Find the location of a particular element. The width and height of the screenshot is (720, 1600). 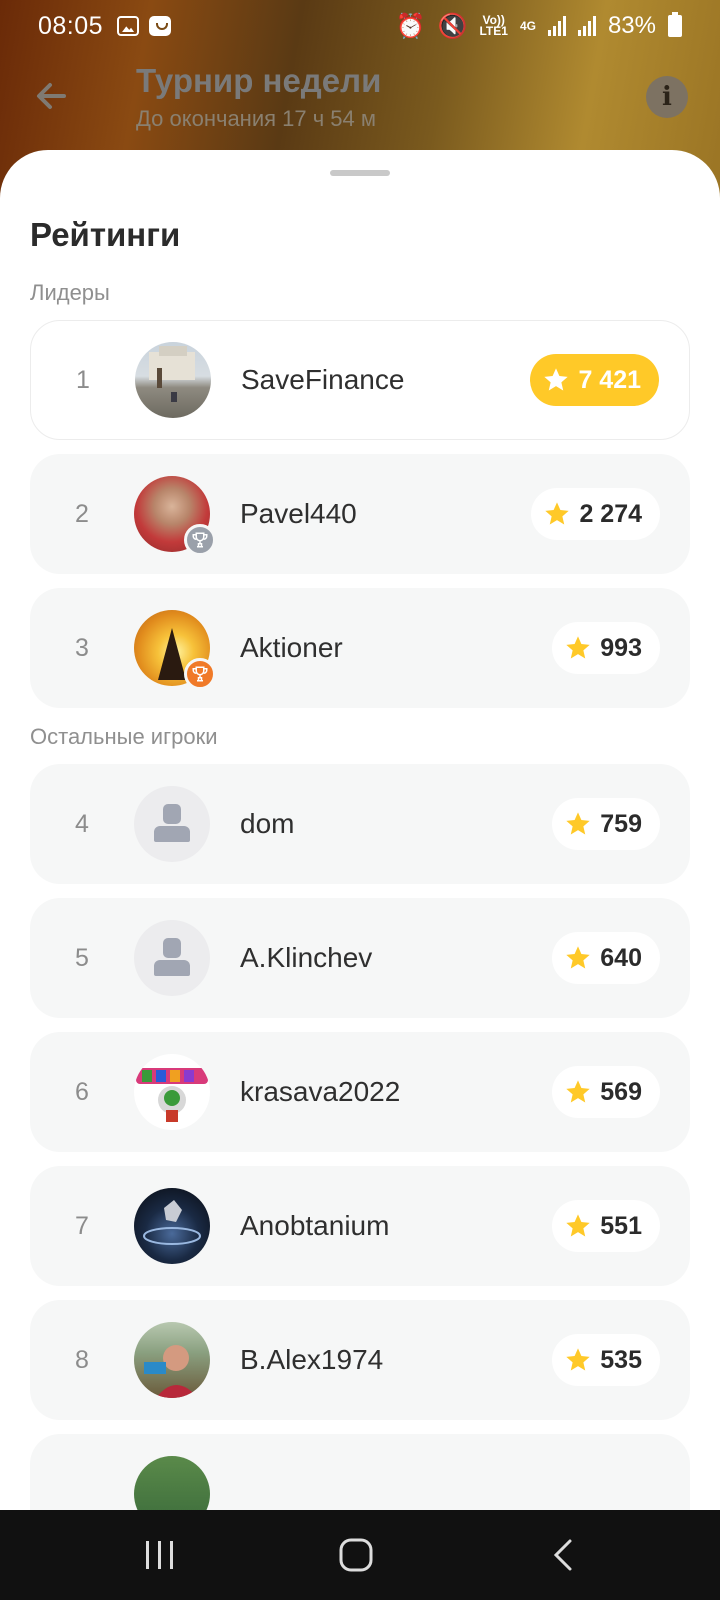

shopping-bag-icon is located at coordinates (160, 26).